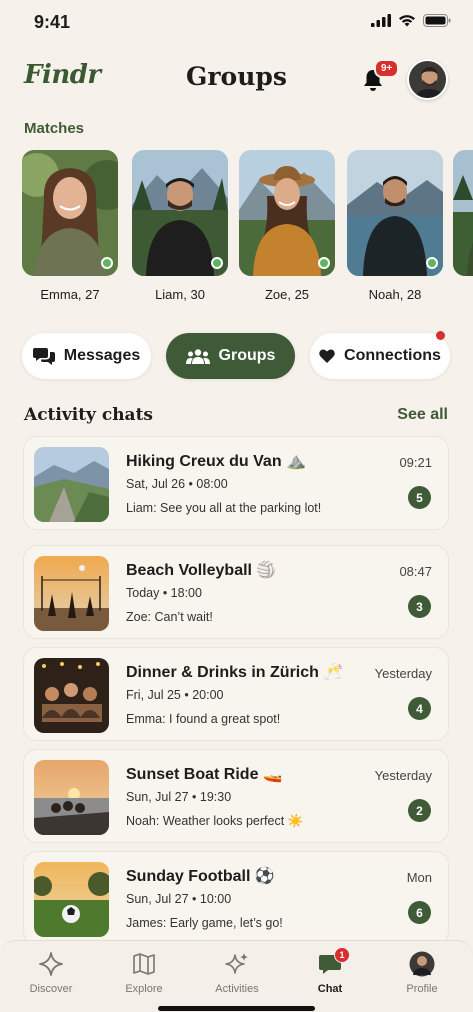 The height and width of the screenshot is (1012, 473). I want to click on signal-icon, so click(381, 20).